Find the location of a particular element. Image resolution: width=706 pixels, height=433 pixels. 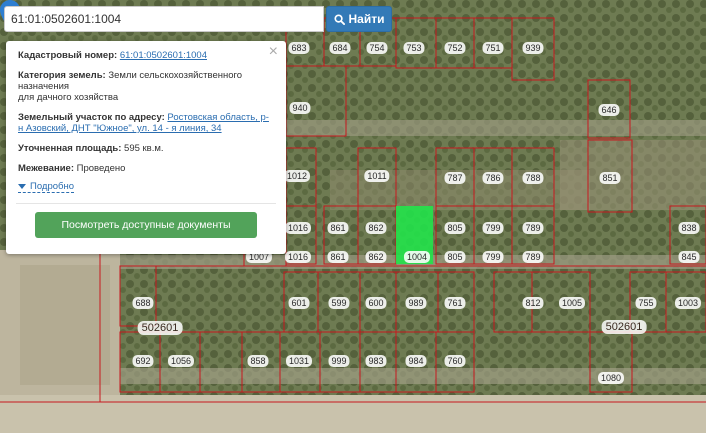

search-icon is located at coordinates (339, 19).